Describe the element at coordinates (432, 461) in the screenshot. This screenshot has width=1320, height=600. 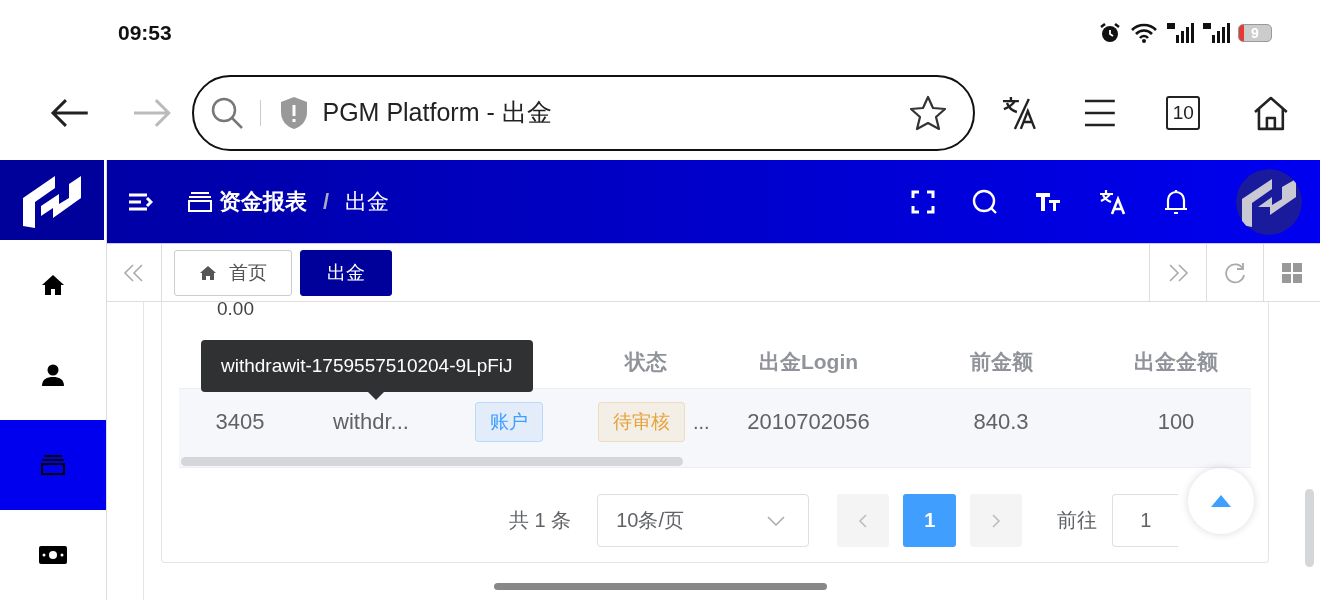
I see `horizontal-scrollbar` at that location.